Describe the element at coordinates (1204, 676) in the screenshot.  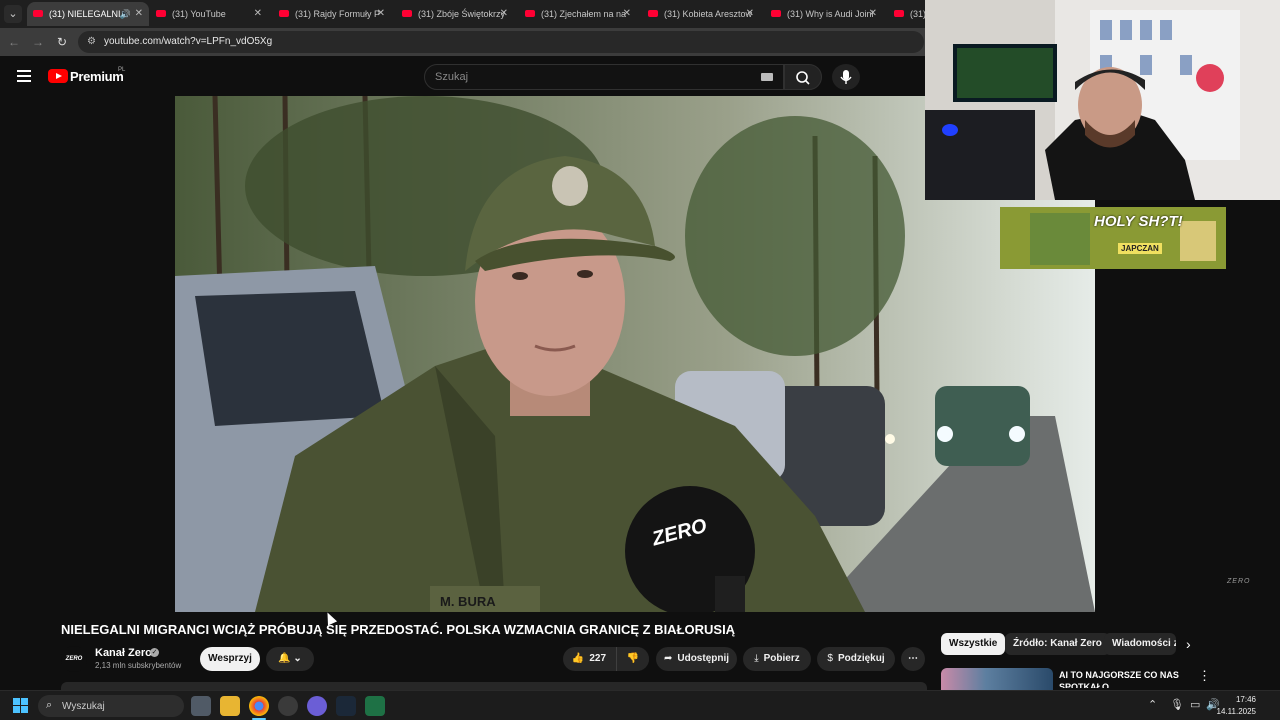
I see `more-vert-icon: ⋮` at that location.